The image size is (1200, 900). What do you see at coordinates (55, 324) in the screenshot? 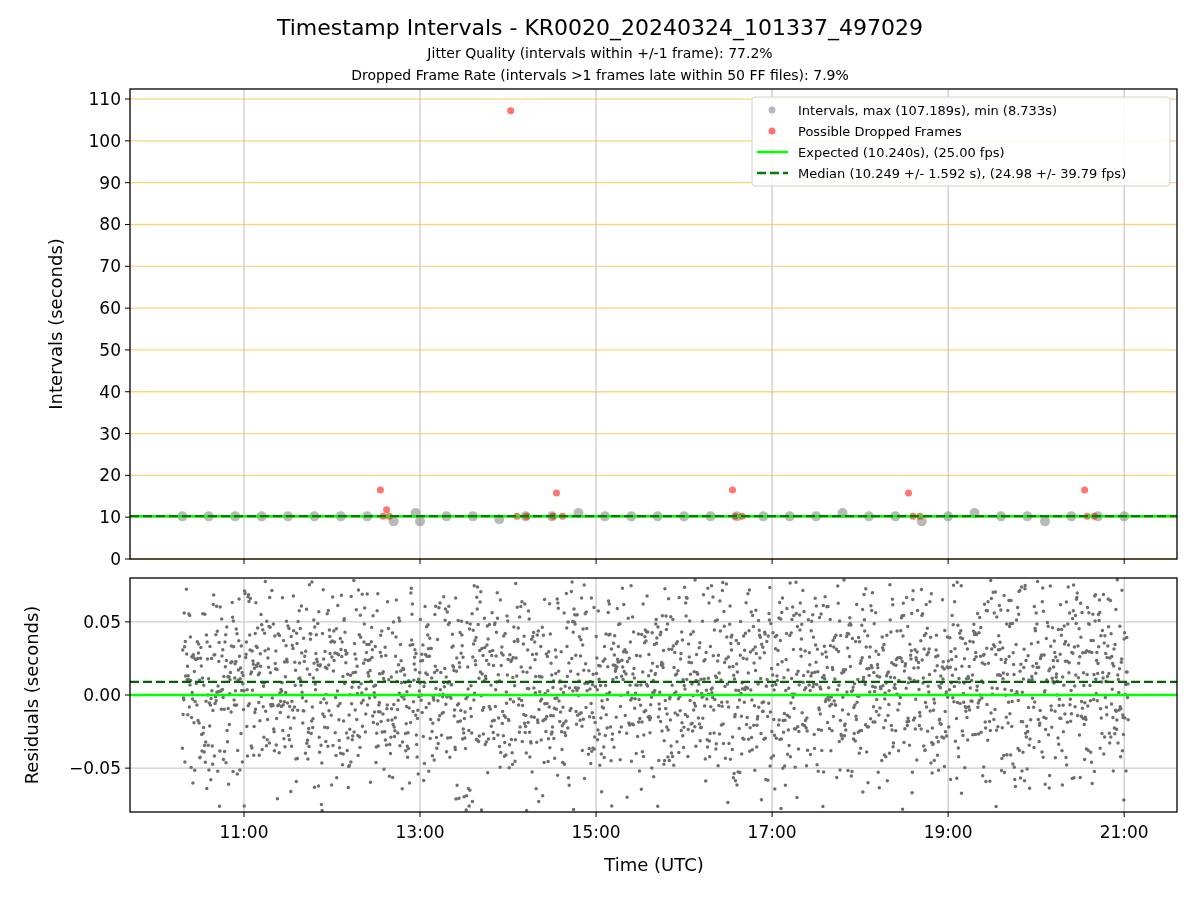
I see `y-axis-label: Intervals (seconds)` at bounding box center [55, 324].